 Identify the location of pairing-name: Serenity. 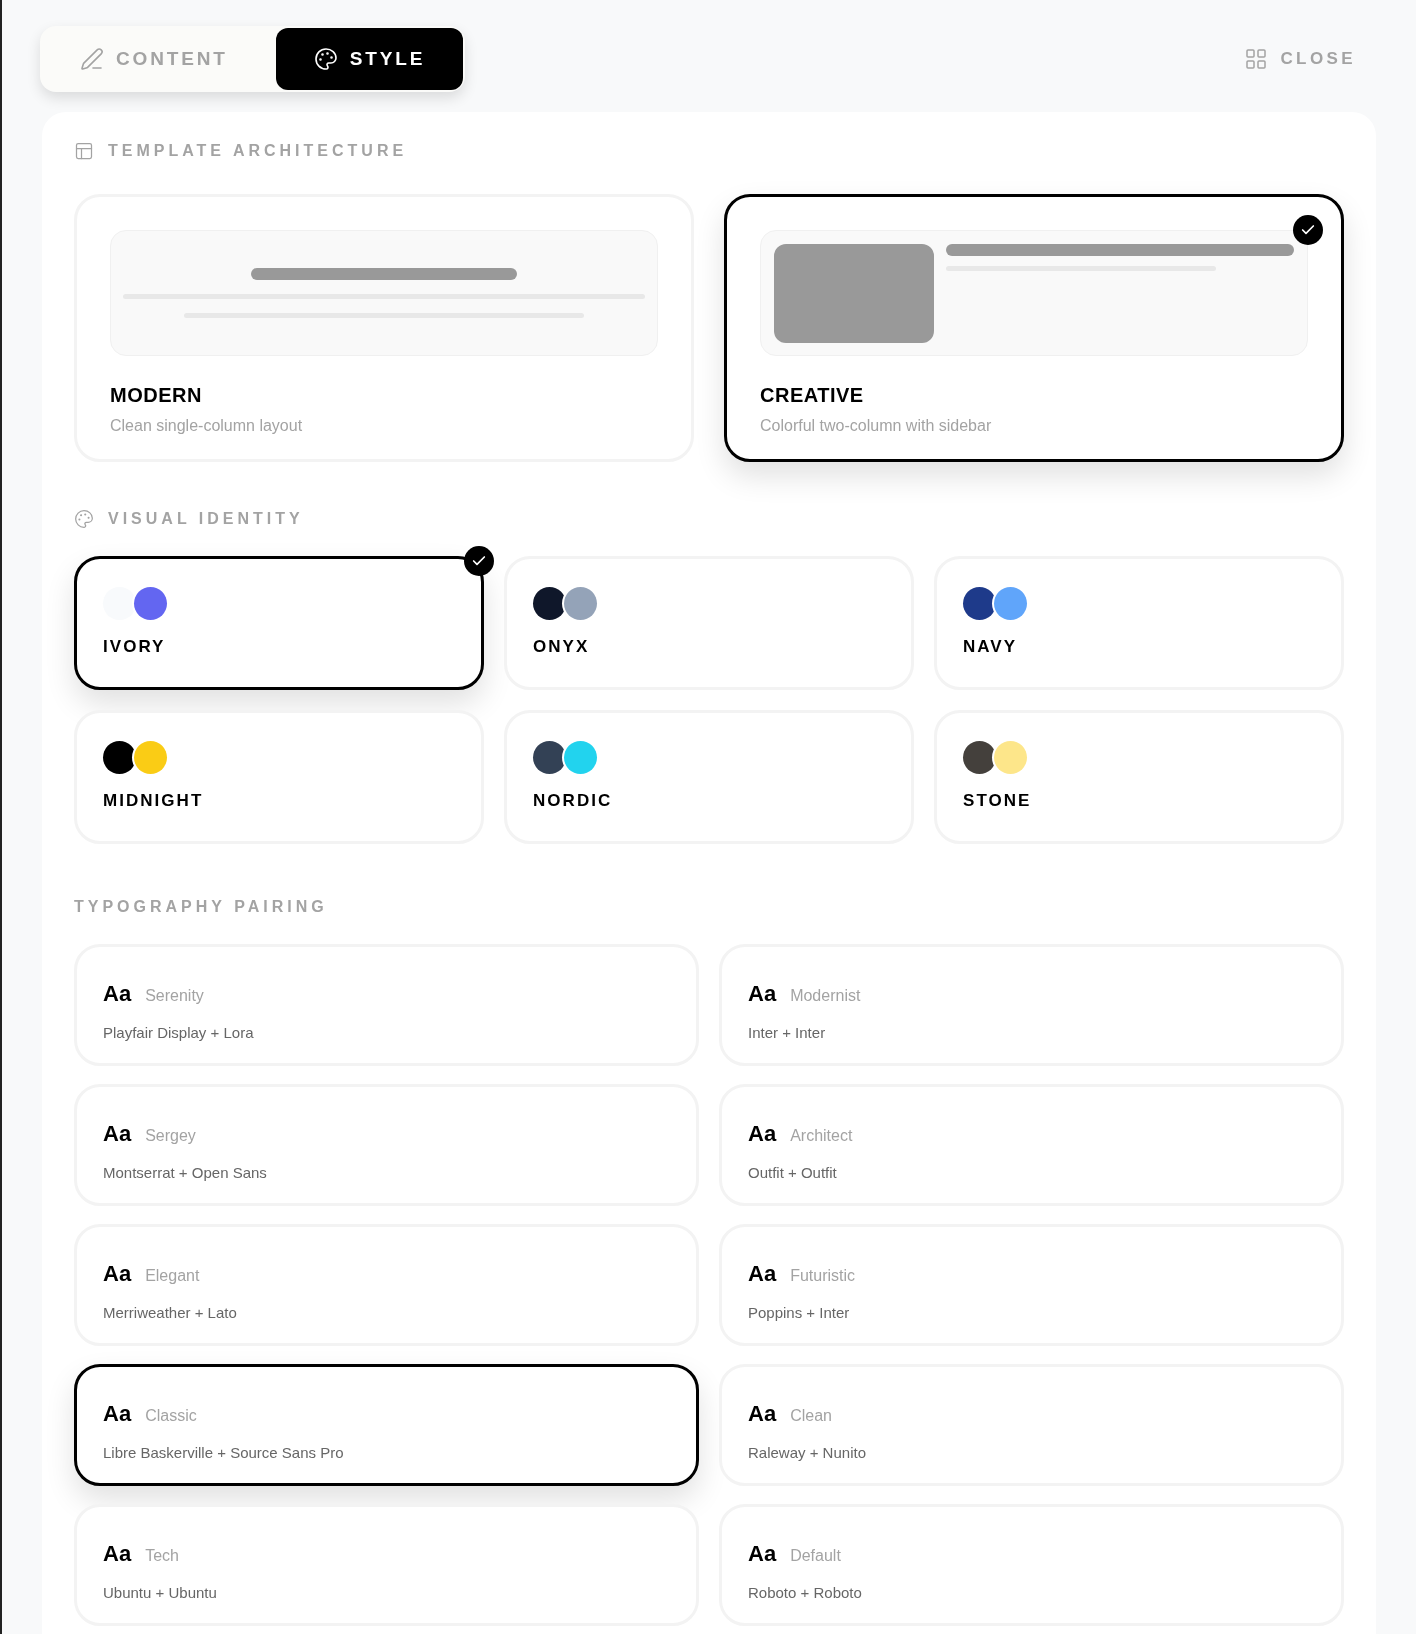
(174, 996).